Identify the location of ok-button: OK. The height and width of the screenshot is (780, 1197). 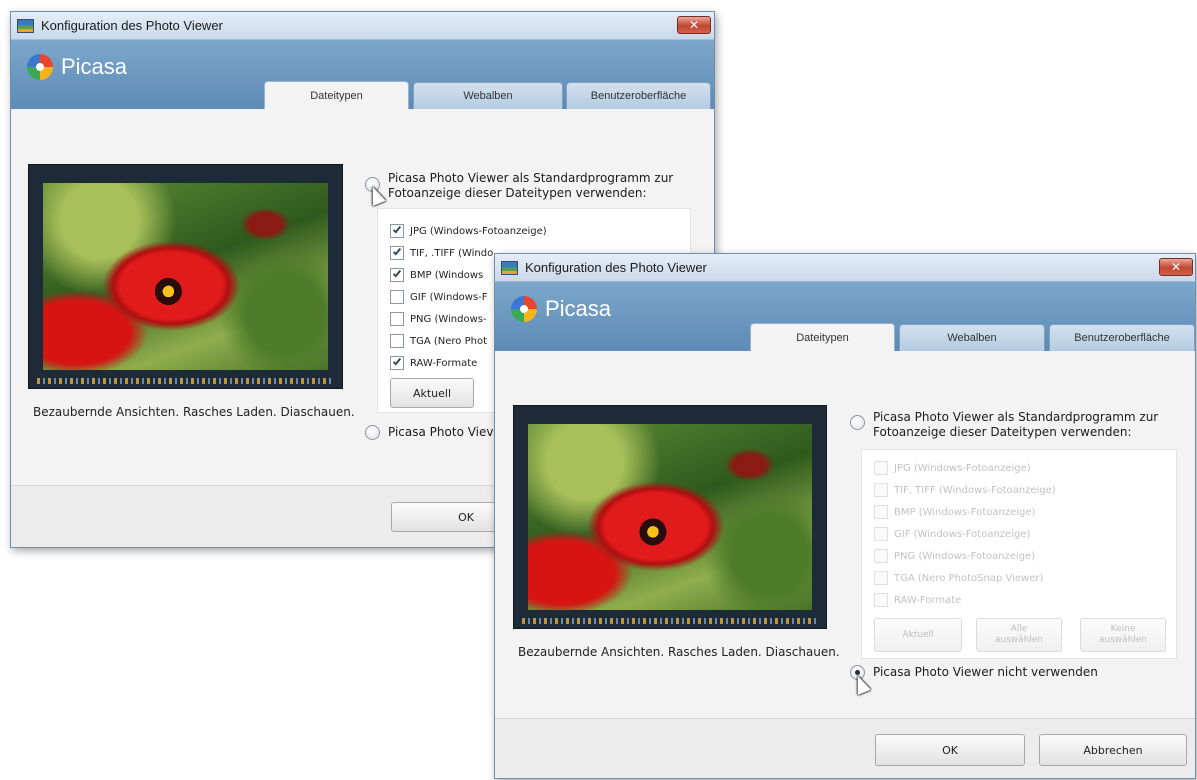
(950, 750).